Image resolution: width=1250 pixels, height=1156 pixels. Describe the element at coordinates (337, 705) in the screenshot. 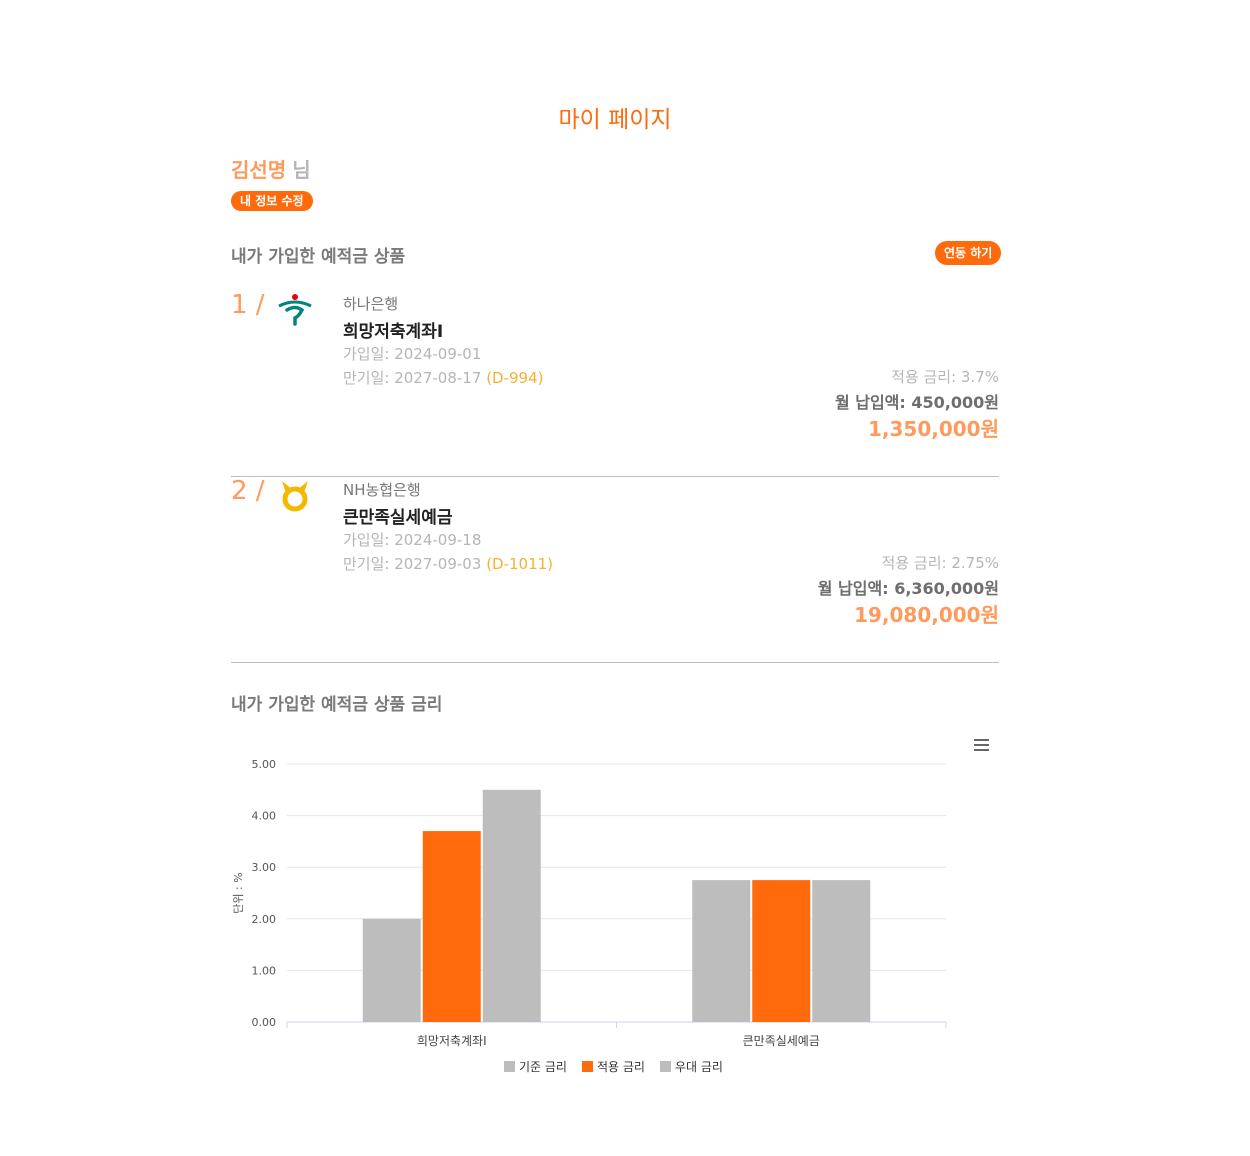

I see `rates-section-title: 내가 가입한 예적금 상품 금리` at that location.